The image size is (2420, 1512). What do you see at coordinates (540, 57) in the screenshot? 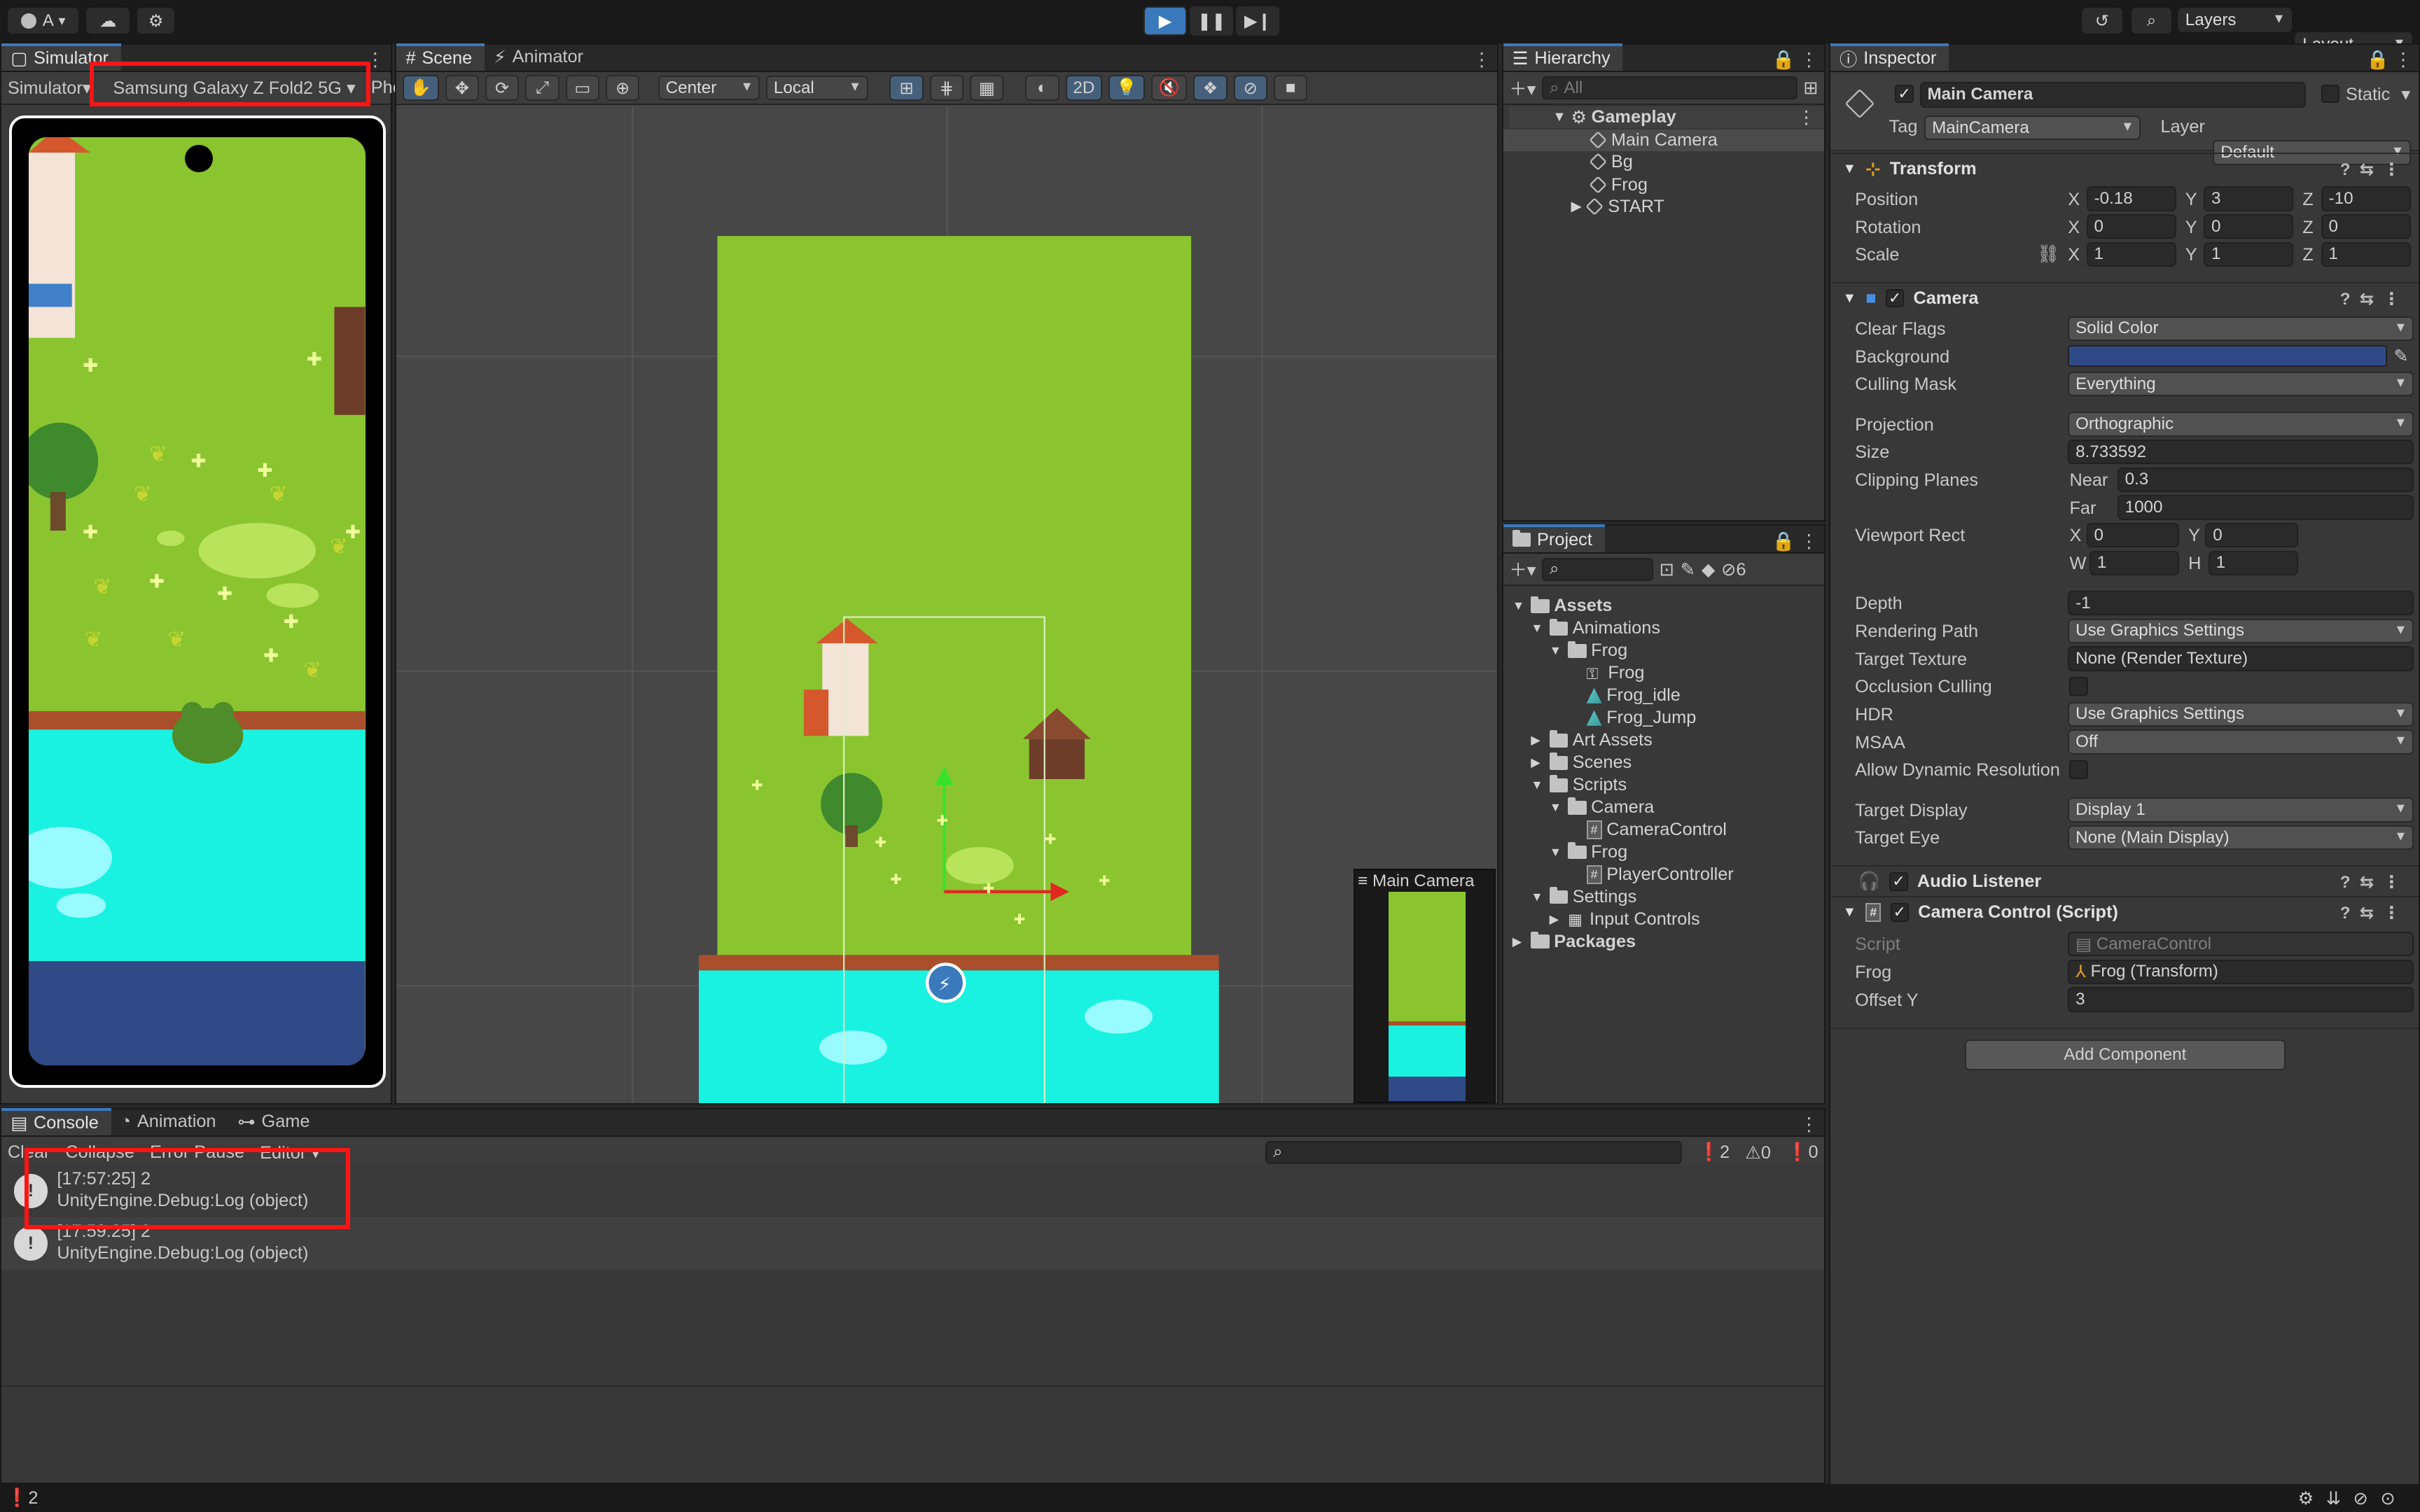
I see `tab-animator: ⚡ Animator` at bounding box center [540, 57].